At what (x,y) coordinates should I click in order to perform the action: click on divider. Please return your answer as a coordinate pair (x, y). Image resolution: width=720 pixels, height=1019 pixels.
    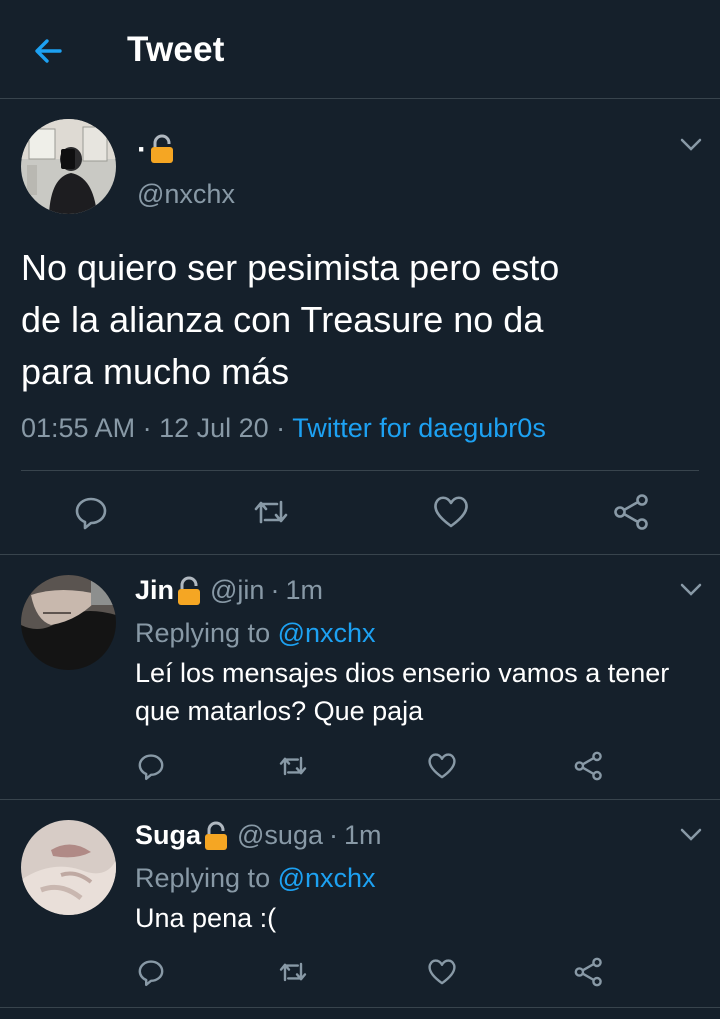
    Looking at the image, I should click on (360, 470).